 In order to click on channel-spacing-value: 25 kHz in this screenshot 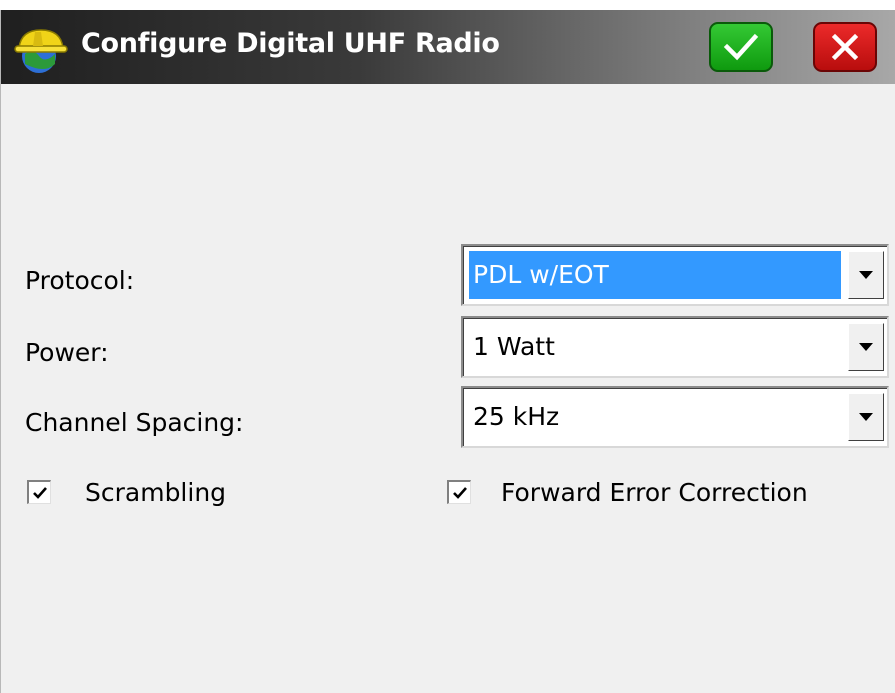, I will do `click(516, 416)`.